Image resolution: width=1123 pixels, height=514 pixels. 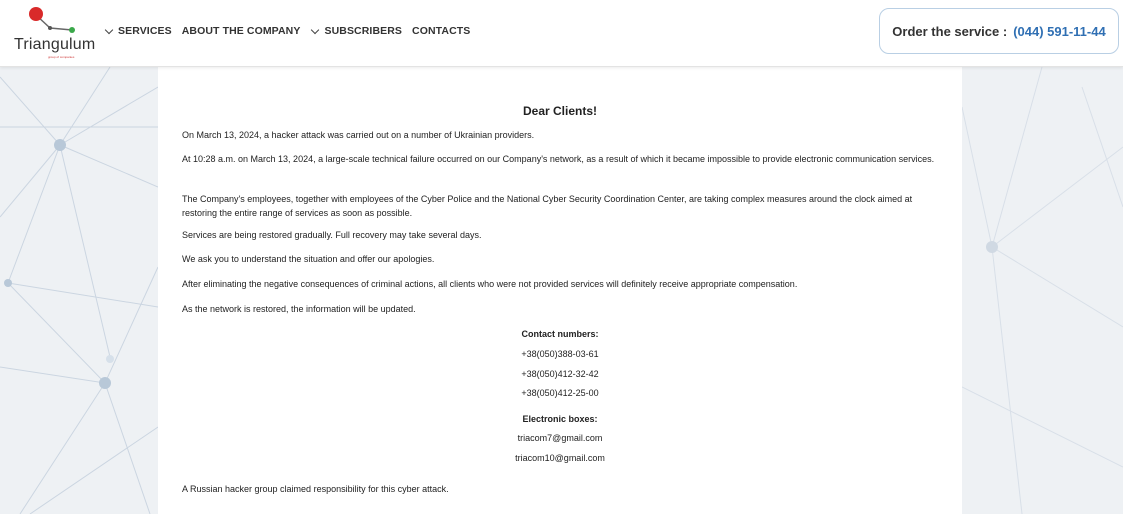 I want to click on order-service-button: Order the service : (044) 591-11-44, so click(x=999, y=31).